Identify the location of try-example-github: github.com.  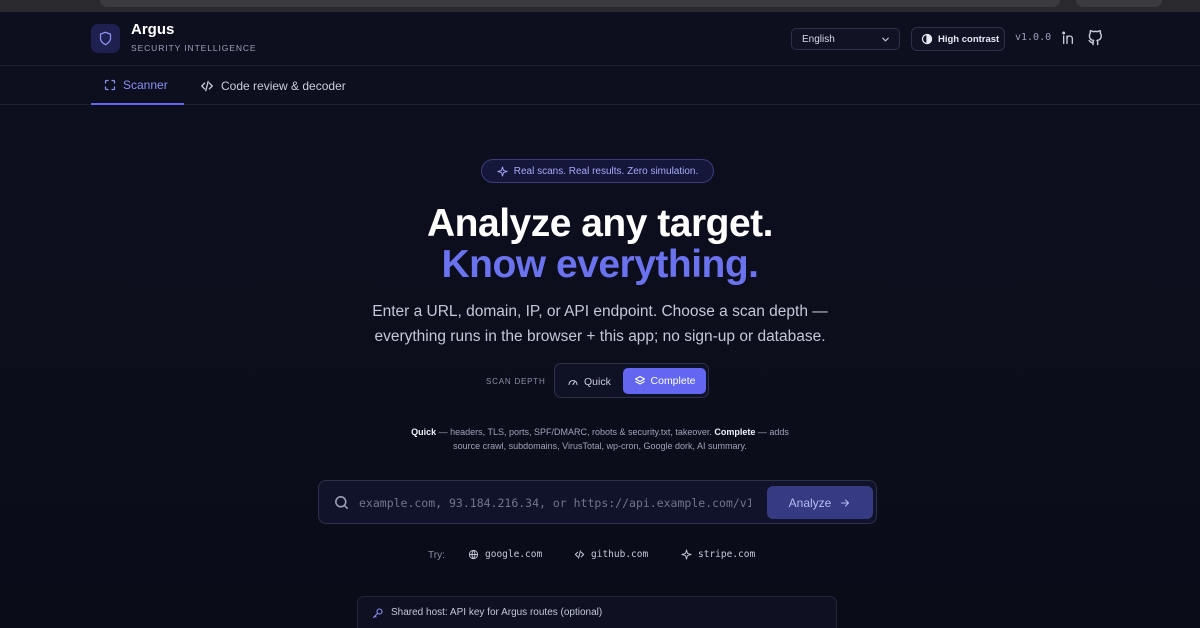
(611, 554).